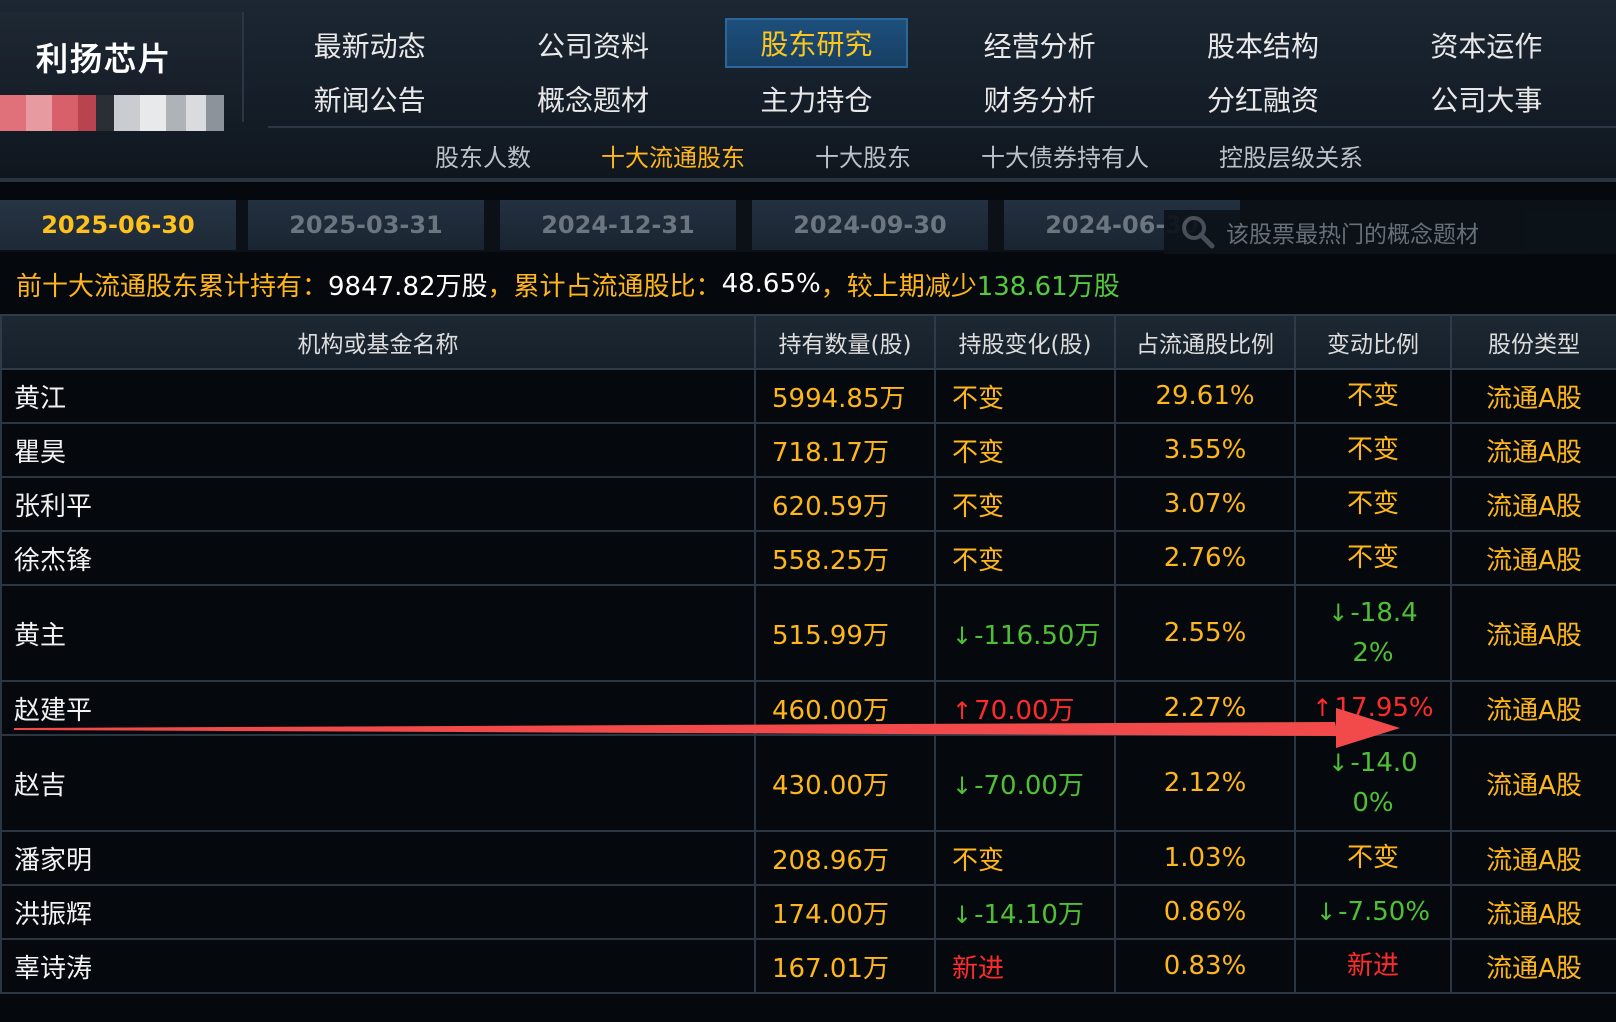 The width and height of the screenshot is (1616, 1022). Describe the element at coordinates (816, 99) in the screenshot. I see `nav-main-holdings: 主力持仓` at that location.